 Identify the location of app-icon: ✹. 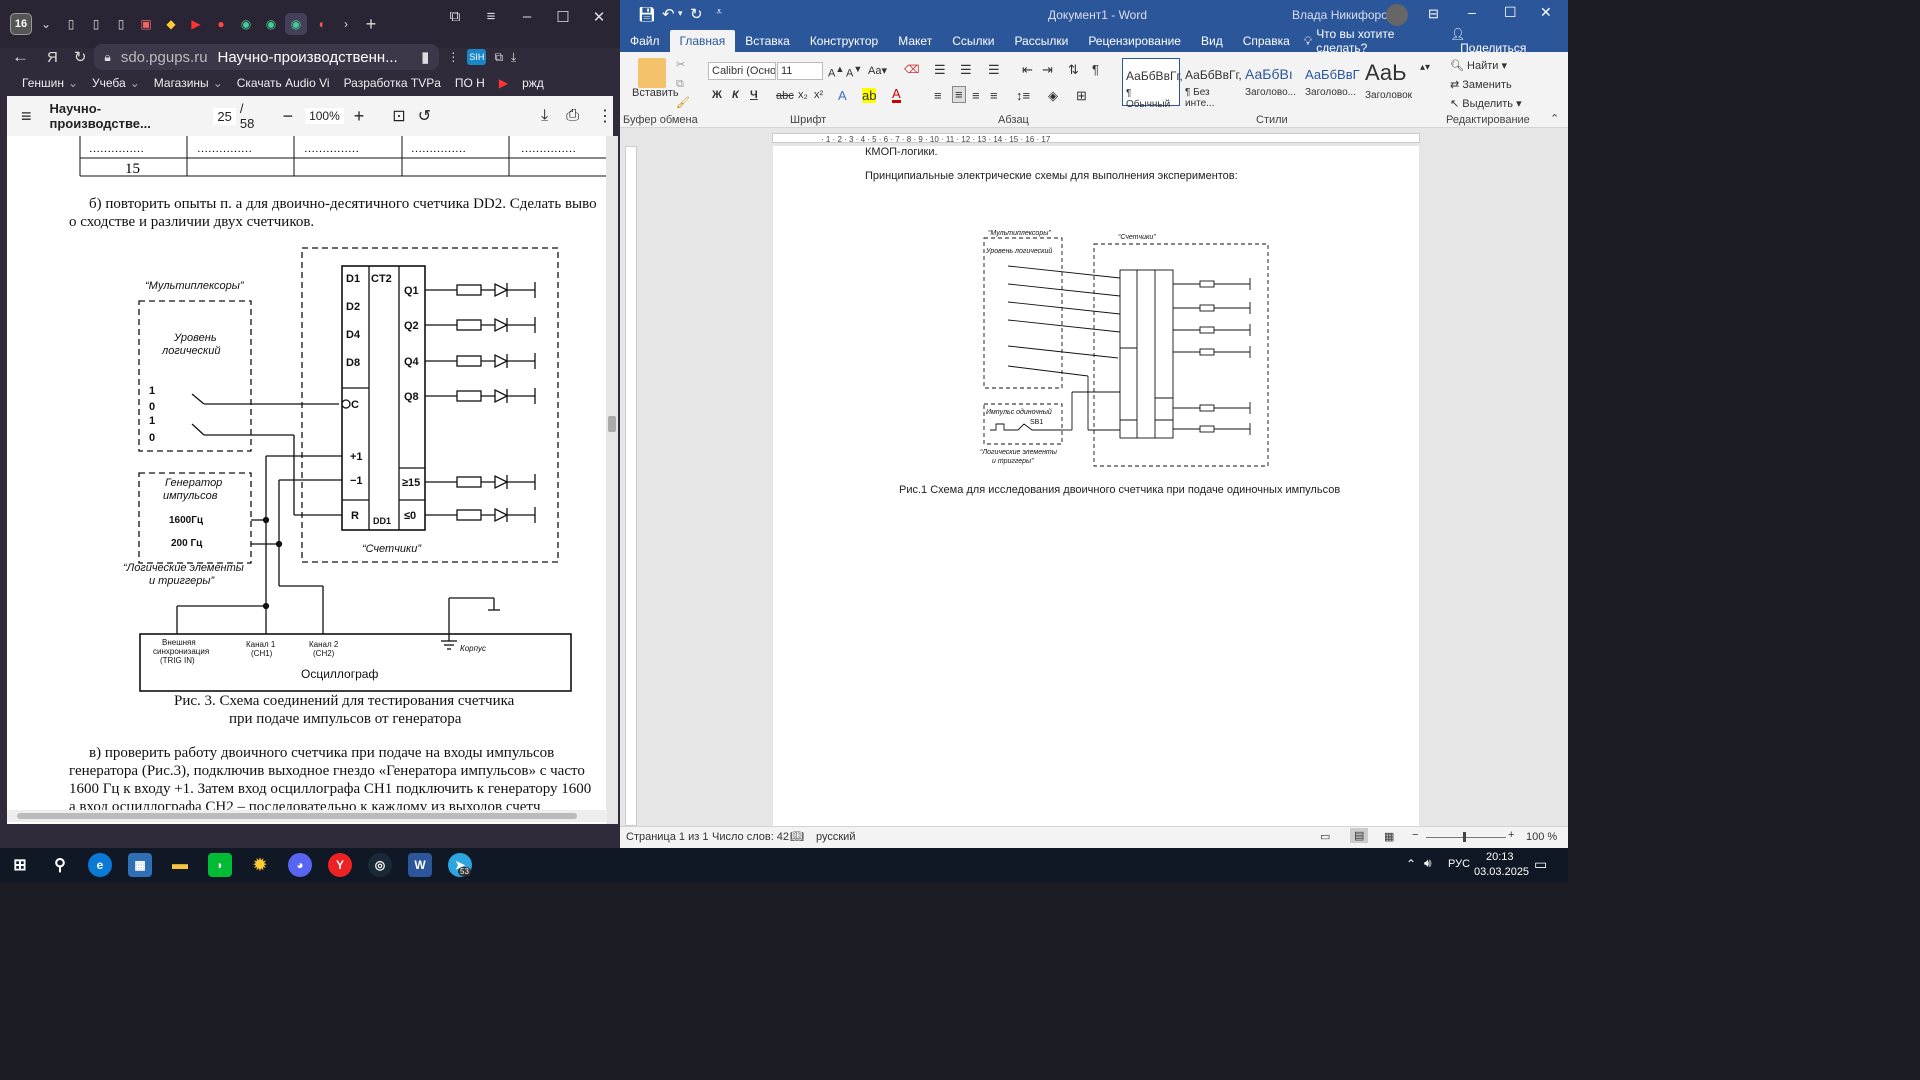
(260, 865).